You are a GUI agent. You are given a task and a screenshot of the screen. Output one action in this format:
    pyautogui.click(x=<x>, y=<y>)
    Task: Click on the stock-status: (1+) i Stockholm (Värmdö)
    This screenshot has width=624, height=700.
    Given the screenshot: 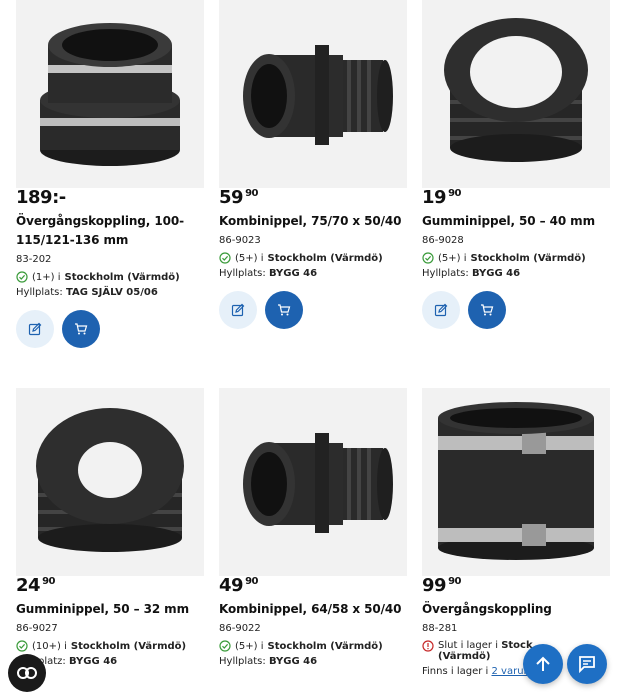 What is the action you would take?
    pyautogui.click(x=110, y=277)
    